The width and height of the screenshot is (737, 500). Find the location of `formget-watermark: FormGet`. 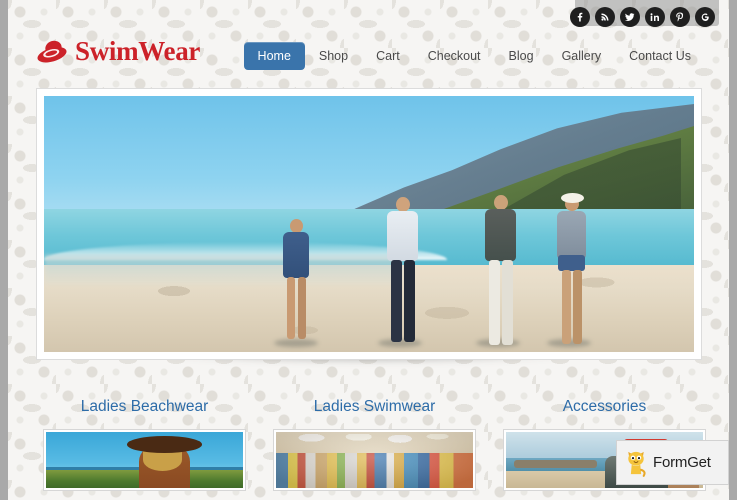

formget-watermark: FormGet is located at coordinates (672, 462).